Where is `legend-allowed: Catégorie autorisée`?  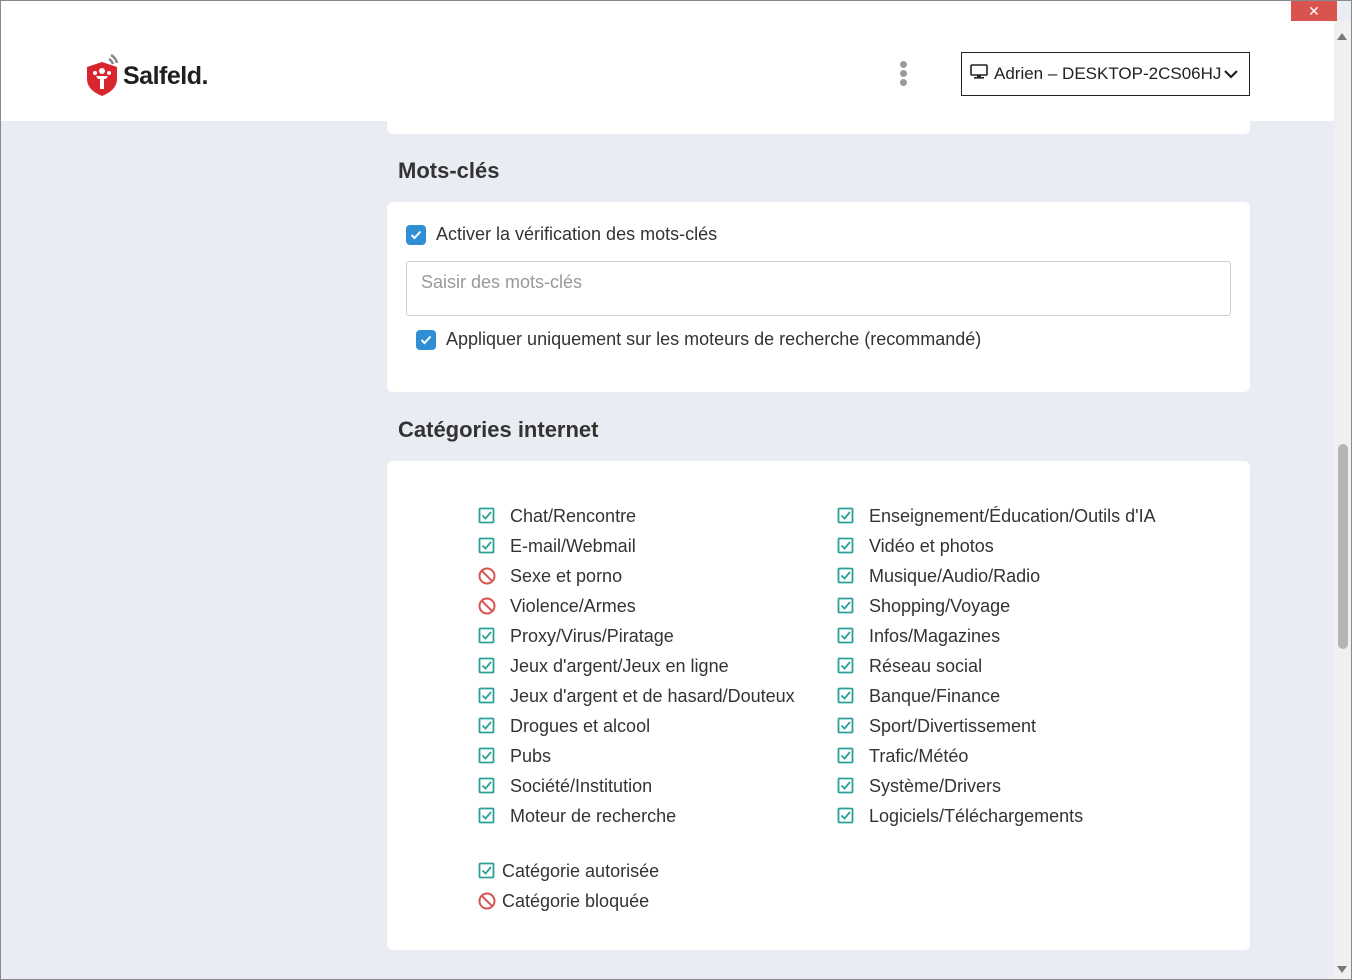 legend-allowed: Catégorie autorisée is located at coordinates (568, 871).